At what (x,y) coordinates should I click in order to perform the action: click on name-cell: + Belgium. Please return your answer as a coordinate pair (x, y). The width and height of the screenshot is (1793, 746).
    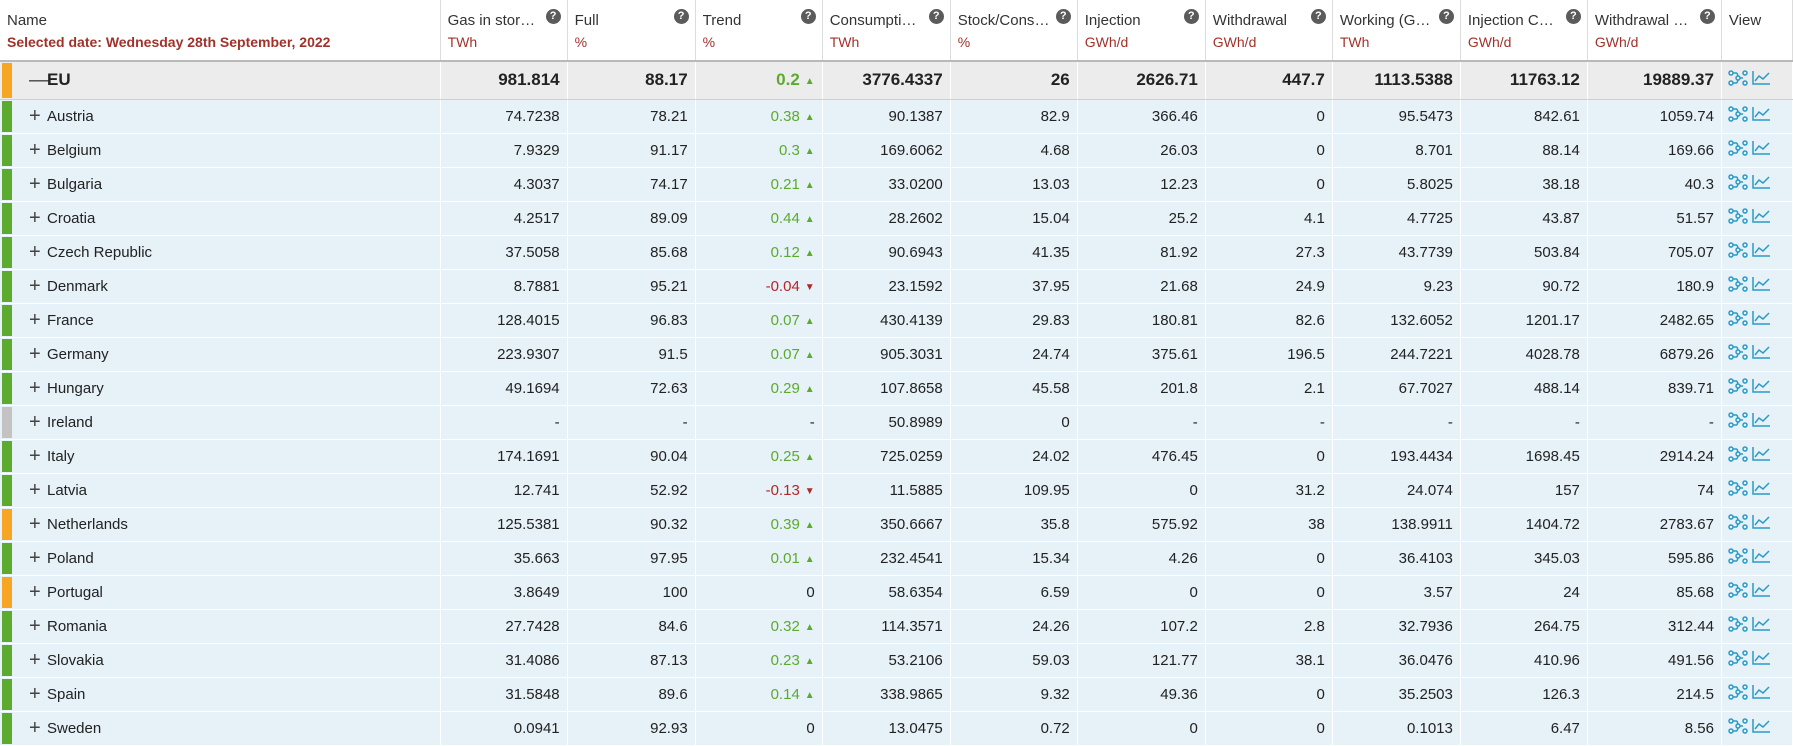
    Looking at the image, I should click on (220, 150).